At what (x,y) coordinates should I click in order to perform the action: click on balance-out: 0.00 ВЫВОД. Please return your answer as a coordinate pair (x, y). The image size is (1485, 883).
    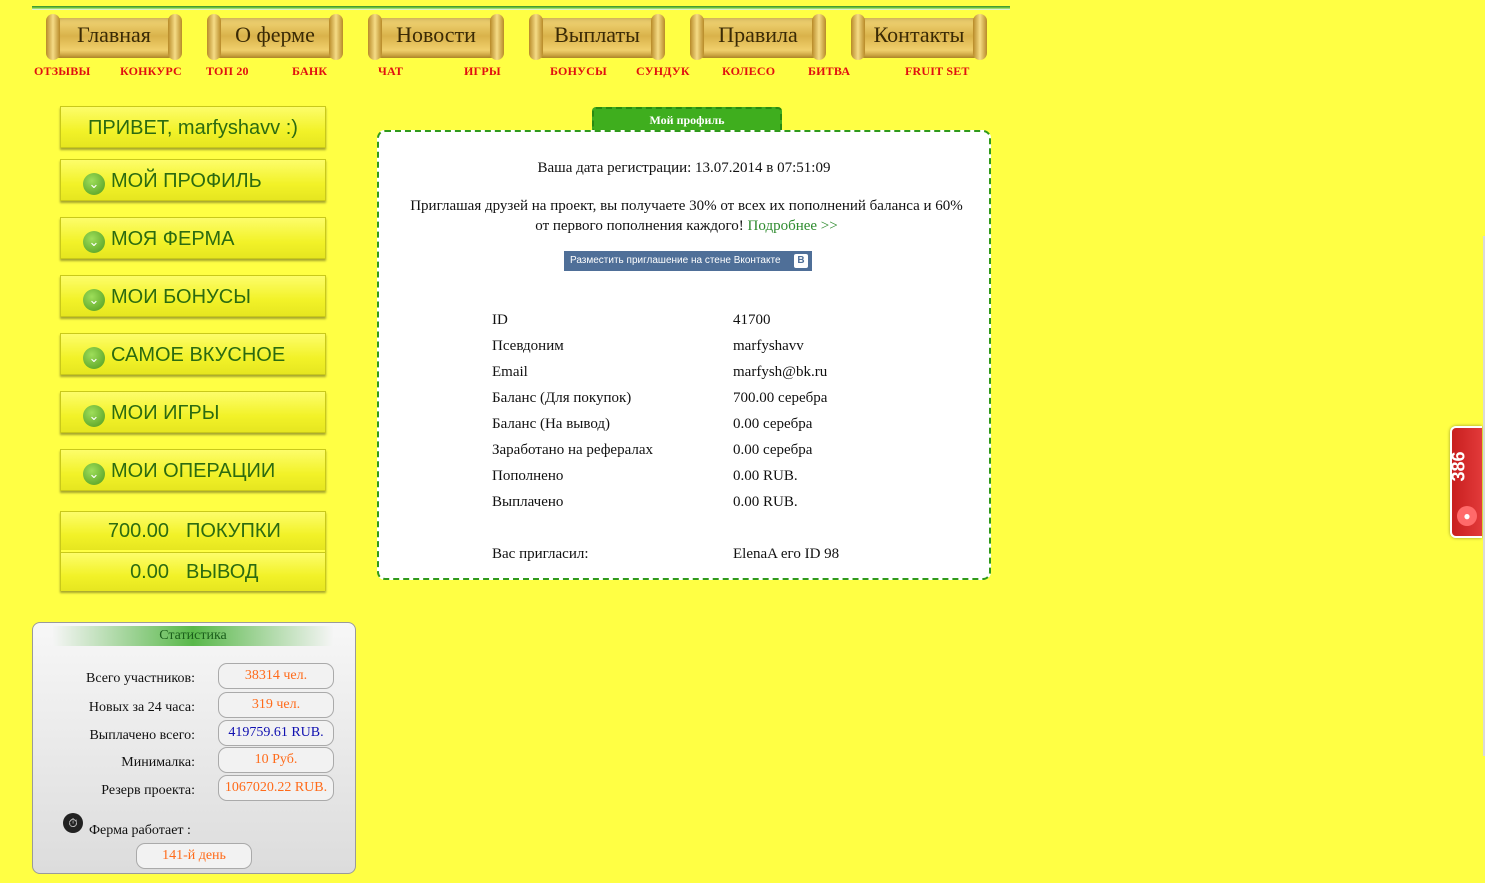
    Looking at the image, I should click on (193, 571).